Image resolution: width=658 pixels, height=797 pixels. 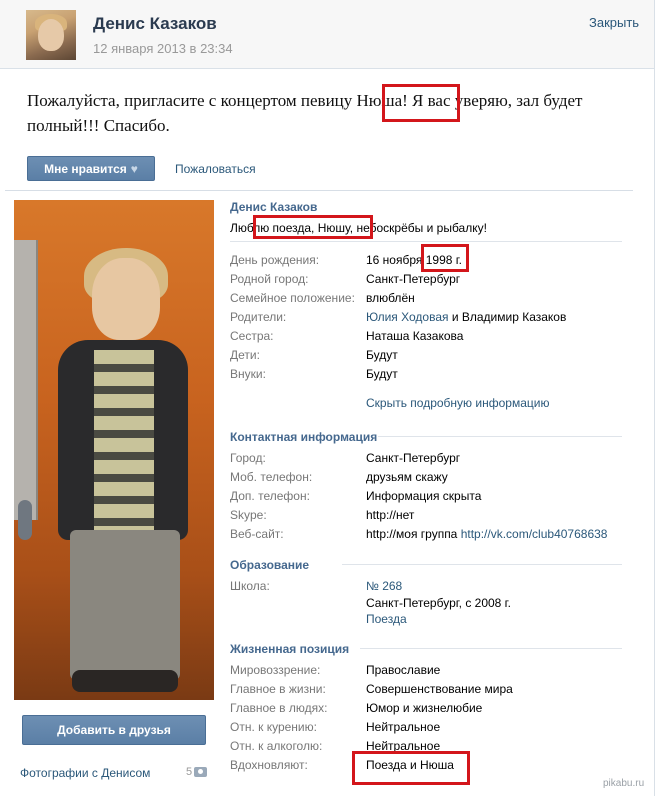 I want to click on hide-info-link: Скрыть подробную информацию, so click(x=457, y=403).